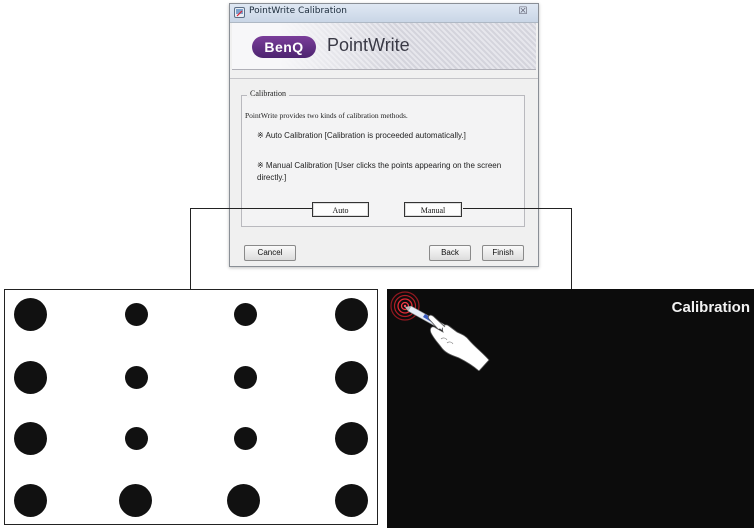 The width and height of the screenshot is (754, 528). Describe the element at coordinates (450, 253) in the screenshot. I see `back-button: Back` at that location.